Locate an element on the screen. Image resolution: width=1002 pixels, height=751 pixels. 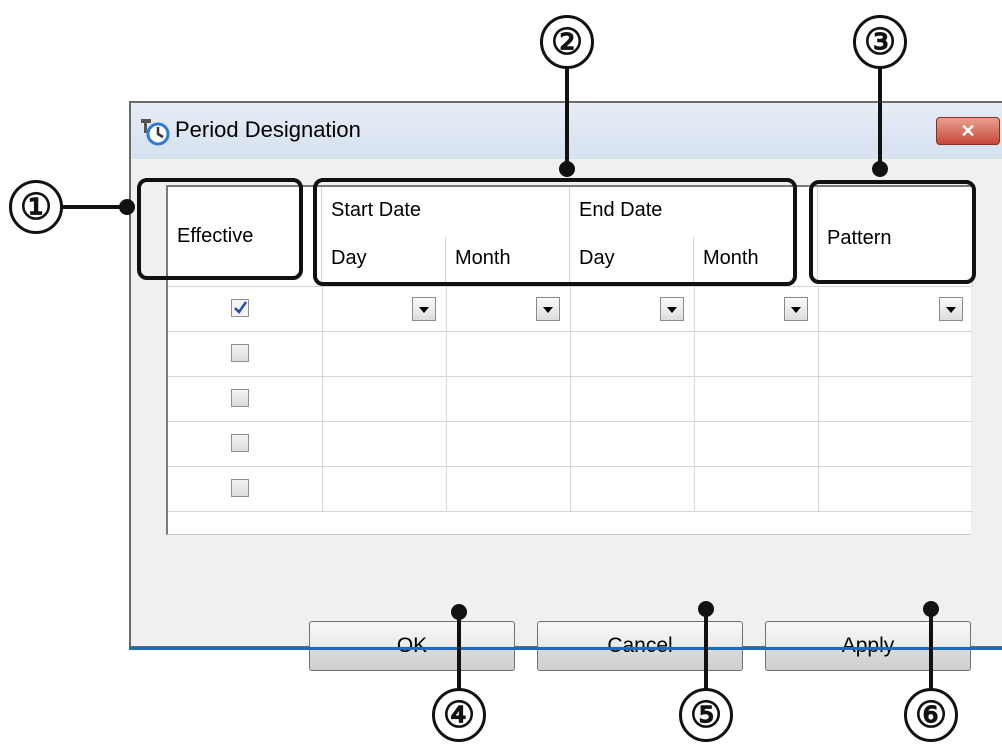
start-day-dropdown is located at coordinates (424, 309).